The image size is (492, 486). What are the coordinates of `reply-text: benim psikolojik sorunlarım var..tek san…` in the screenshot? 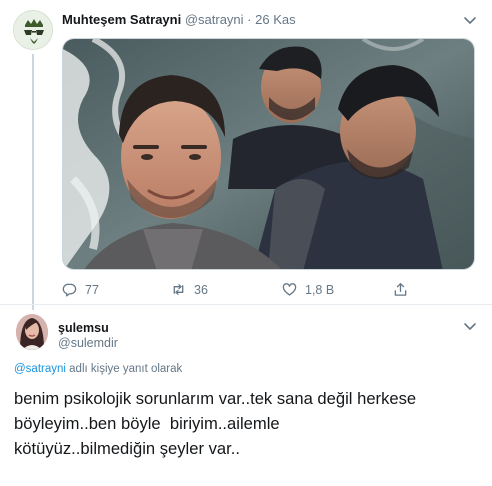 It's located at (249, 423).